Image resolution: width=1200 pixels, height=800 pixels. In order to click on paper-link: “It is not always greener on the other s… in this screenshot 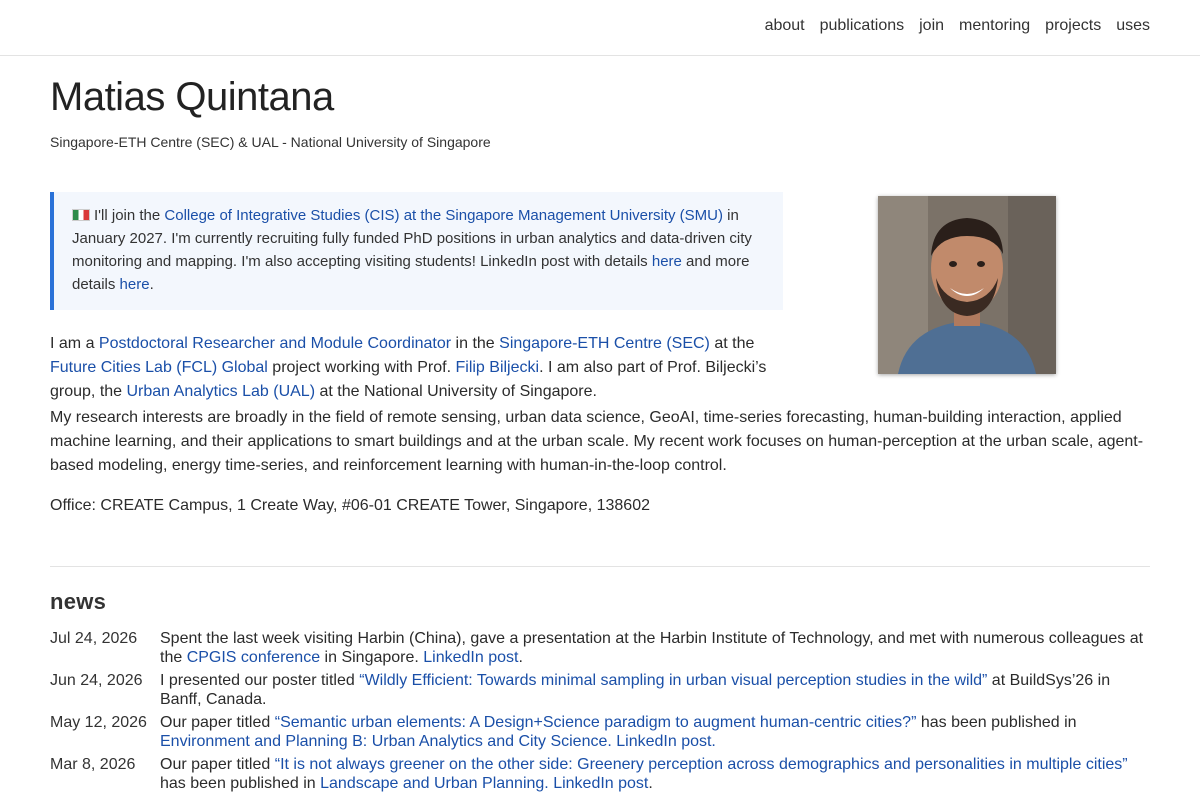, I will do `click(701, 764)`.